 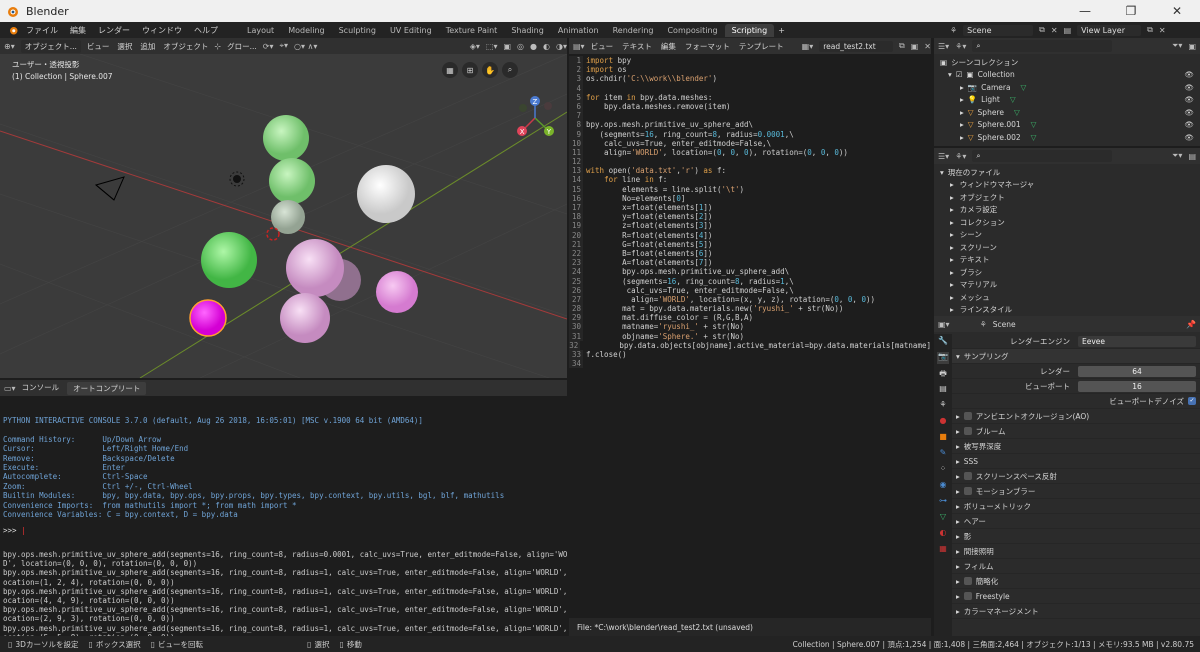 I want to click on text-filename-field: read_test2.txt, so click(x=856, y=46).